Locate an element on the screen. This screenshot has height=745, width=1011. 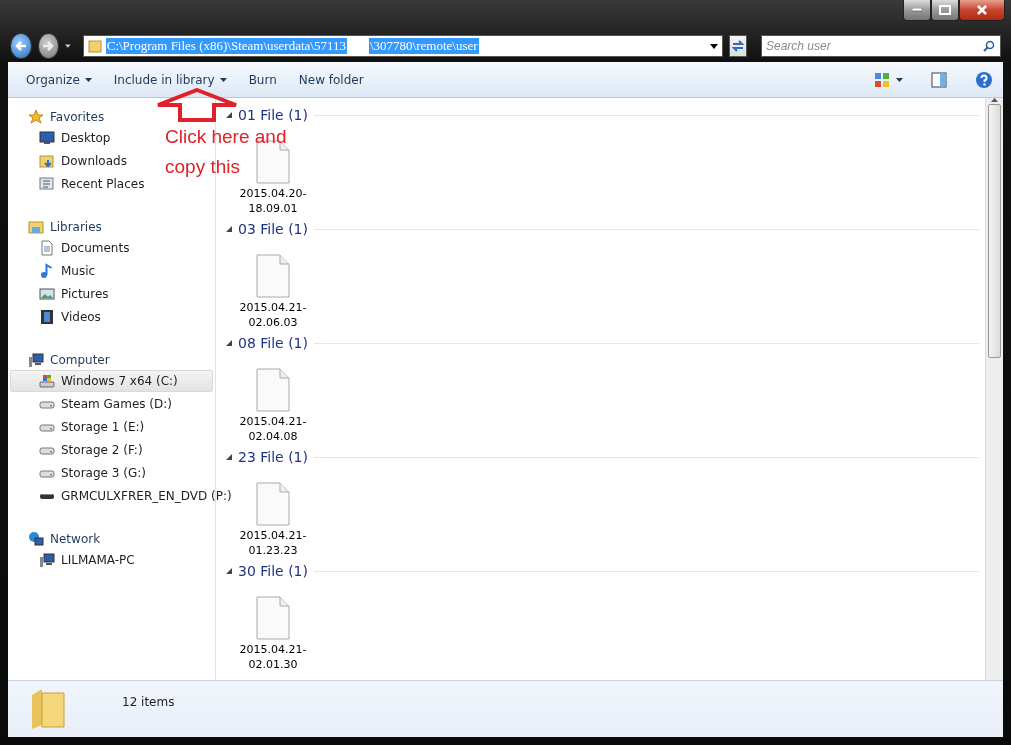
item-count: 12 items is located at coordinates (148, 701).